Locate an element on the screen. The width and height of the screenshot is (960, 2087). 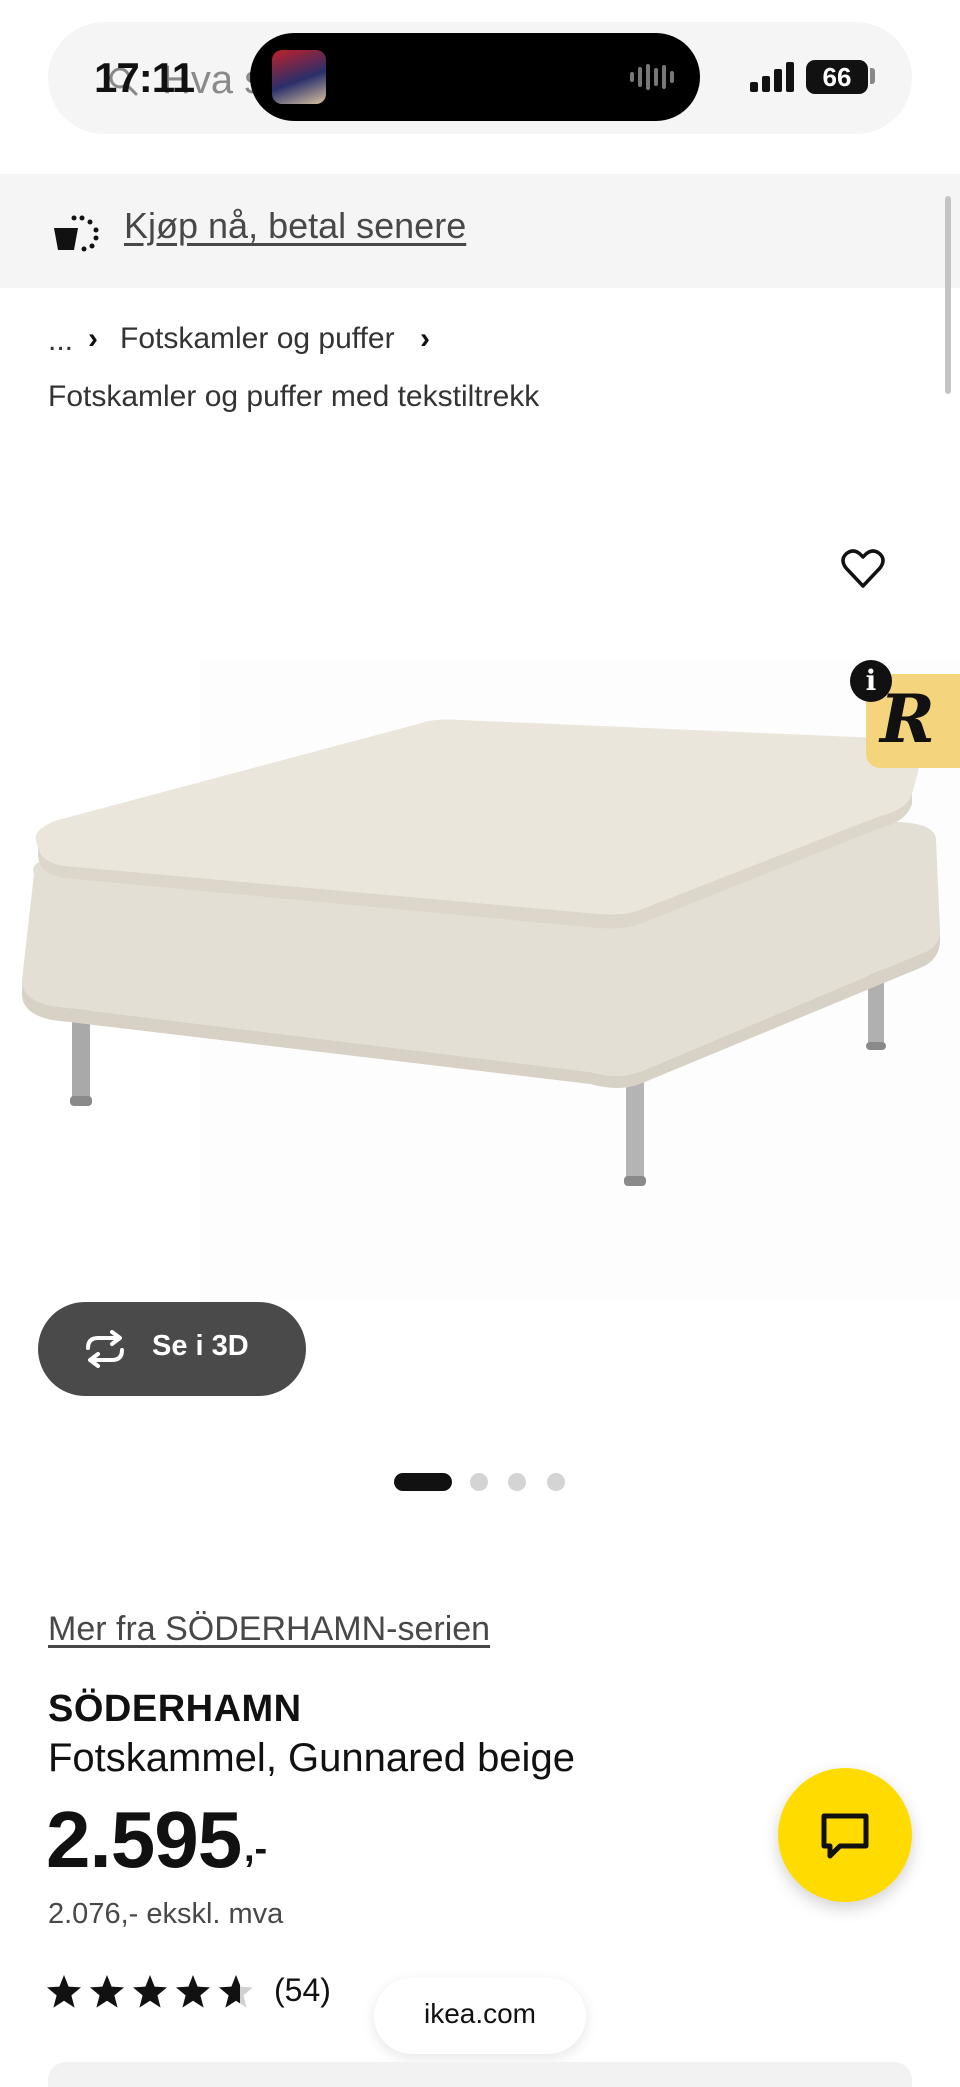
audio-wave-icon is located at coordinates (652, 77).